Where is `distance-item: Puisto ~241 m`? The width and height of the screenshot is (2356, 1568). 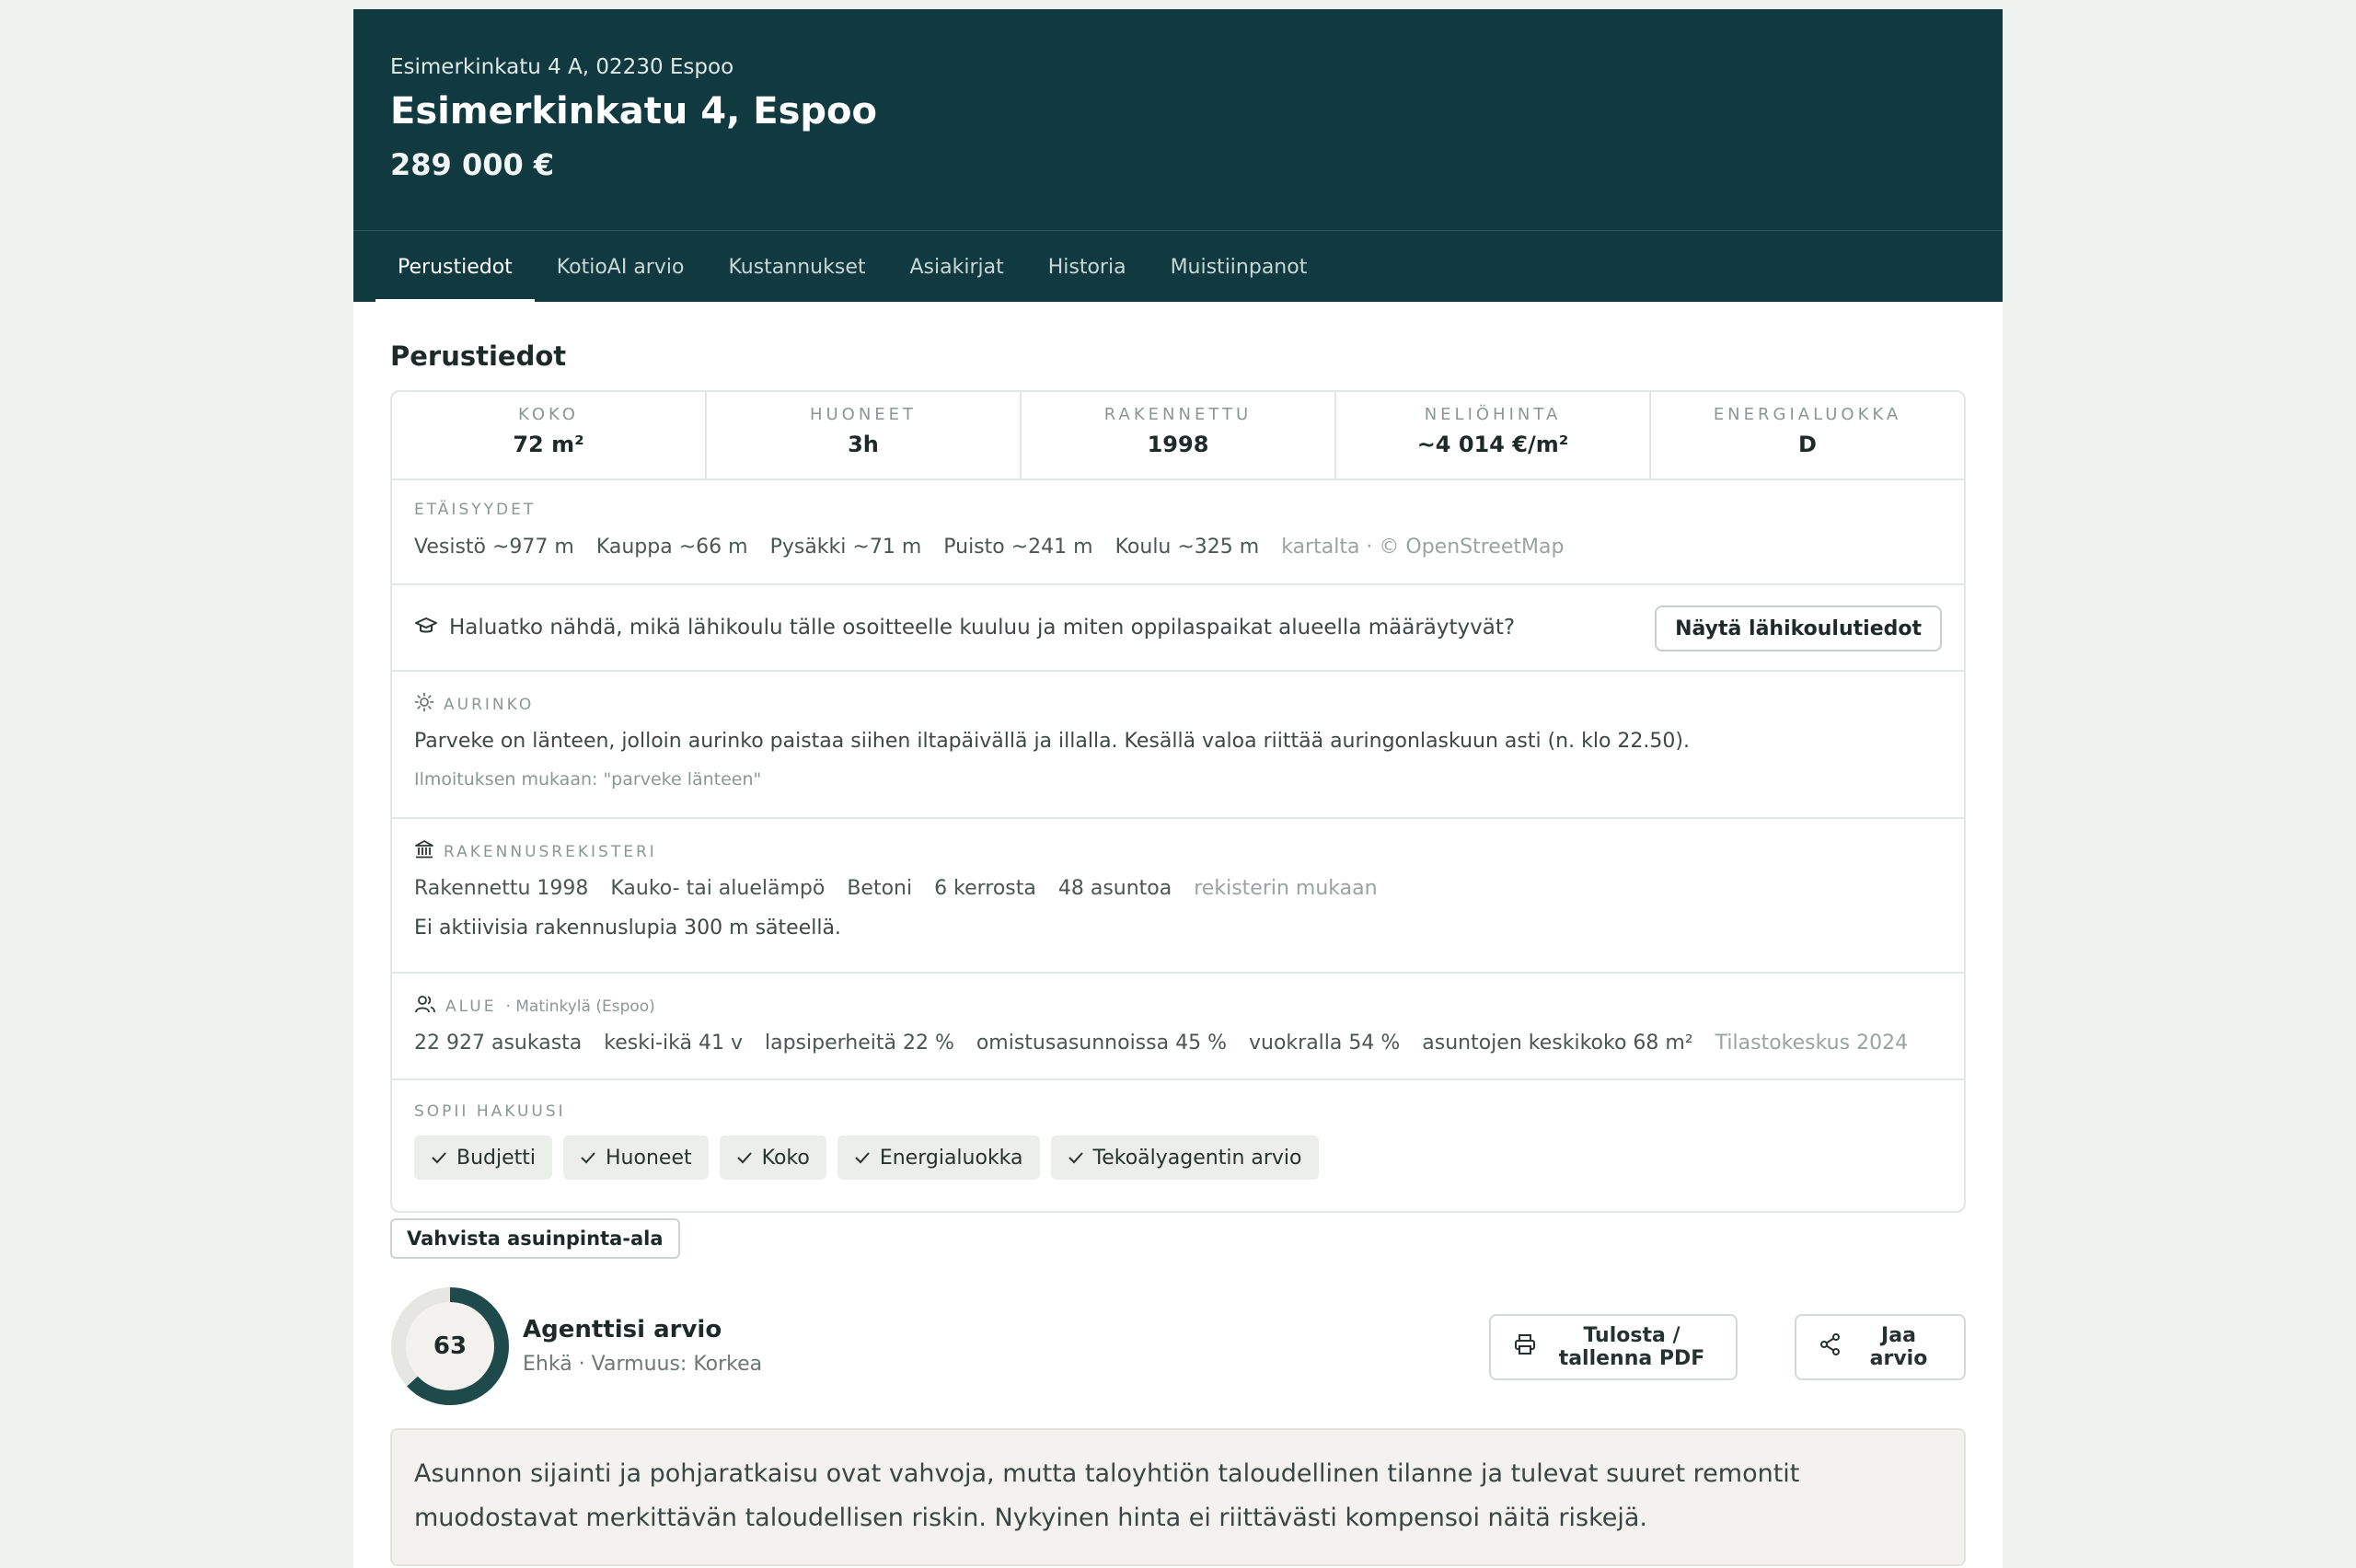 distance-item: Puisto ~241 m is located at coordinates (1018, 547).